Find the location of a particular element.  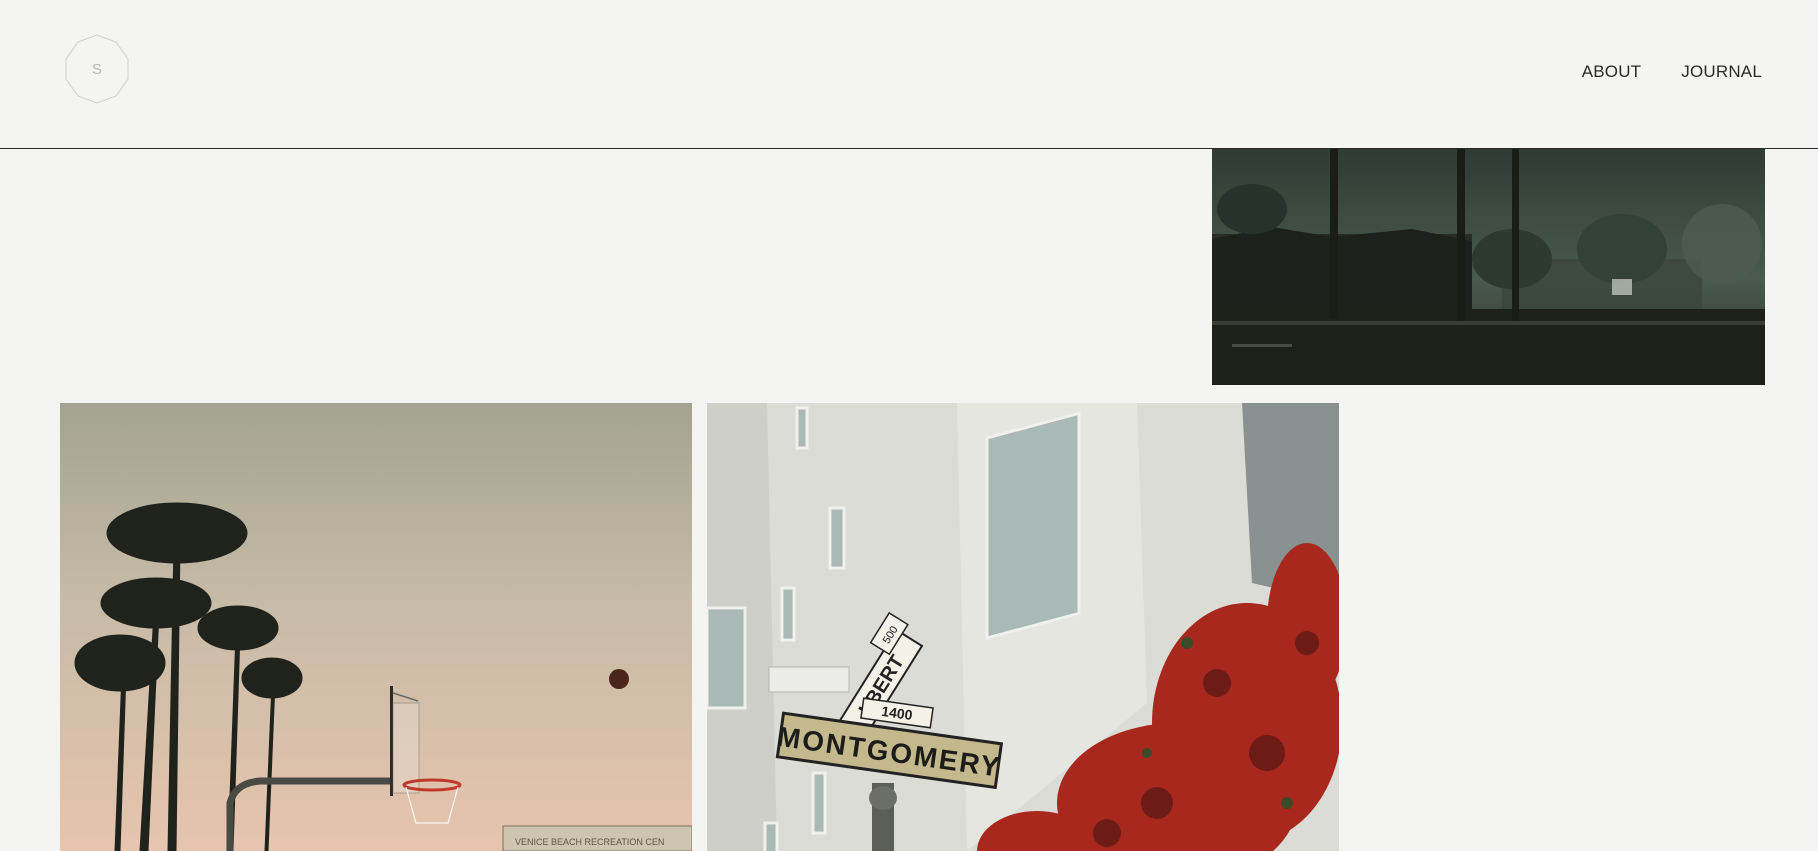

foggy-street-image is located at coordinates (1488, 267).